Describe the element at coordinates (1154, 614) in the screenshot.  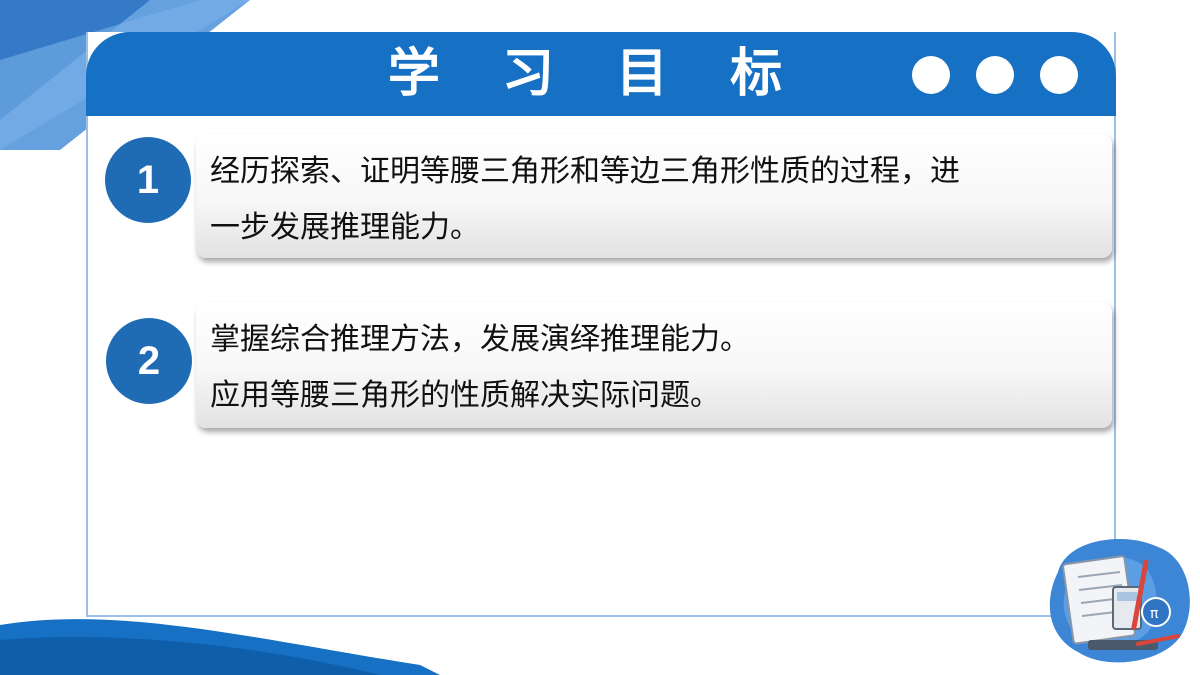
I see `svg-text: π` at that location.